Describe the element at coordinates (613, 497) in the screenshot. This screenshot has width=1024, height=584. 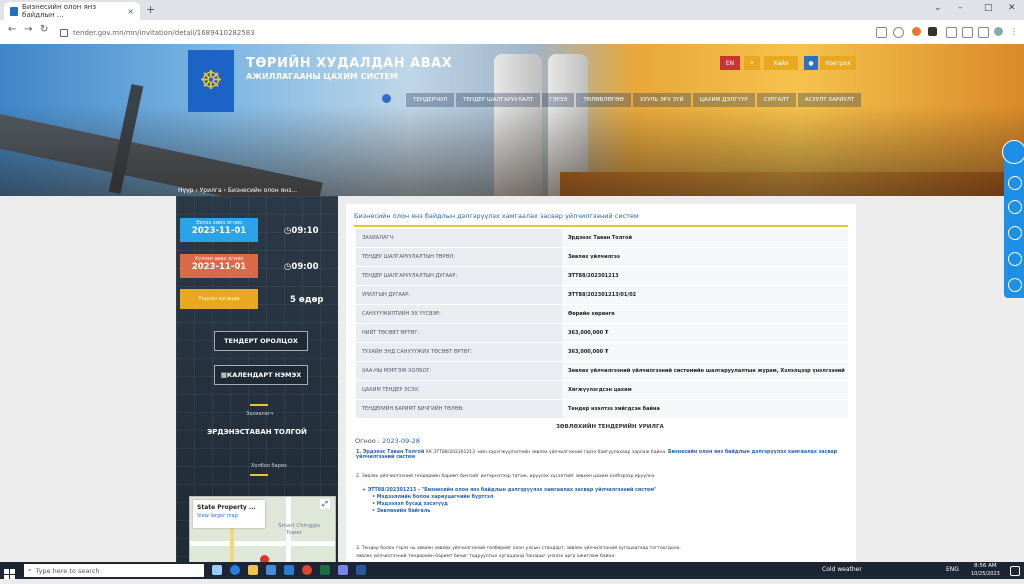
I see `list-item: • Мэдээллийн болон хариуцагчийн бүртгэл` at that location.